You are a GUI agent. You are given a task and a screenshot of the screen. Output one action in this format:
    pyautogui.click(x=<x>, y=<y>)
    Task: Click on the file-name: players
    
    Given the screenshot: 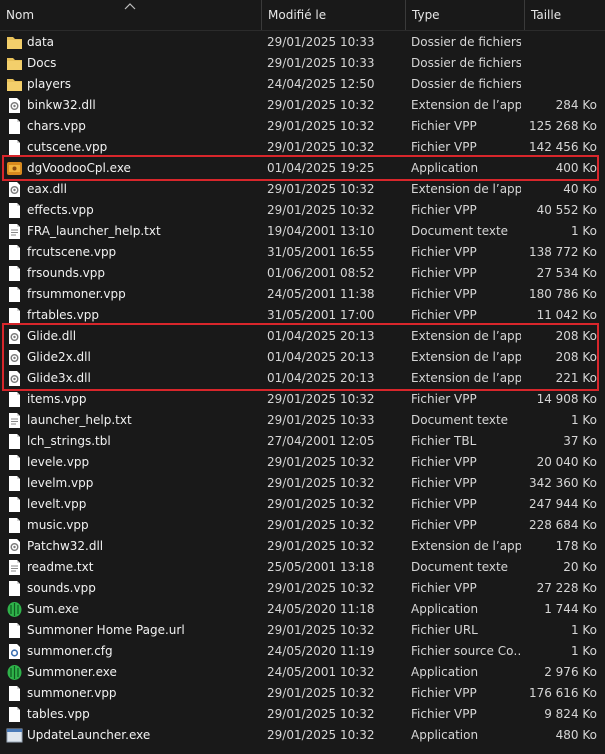 What is the action you would take?
    pyautogui.click(x=49, y=84)
    